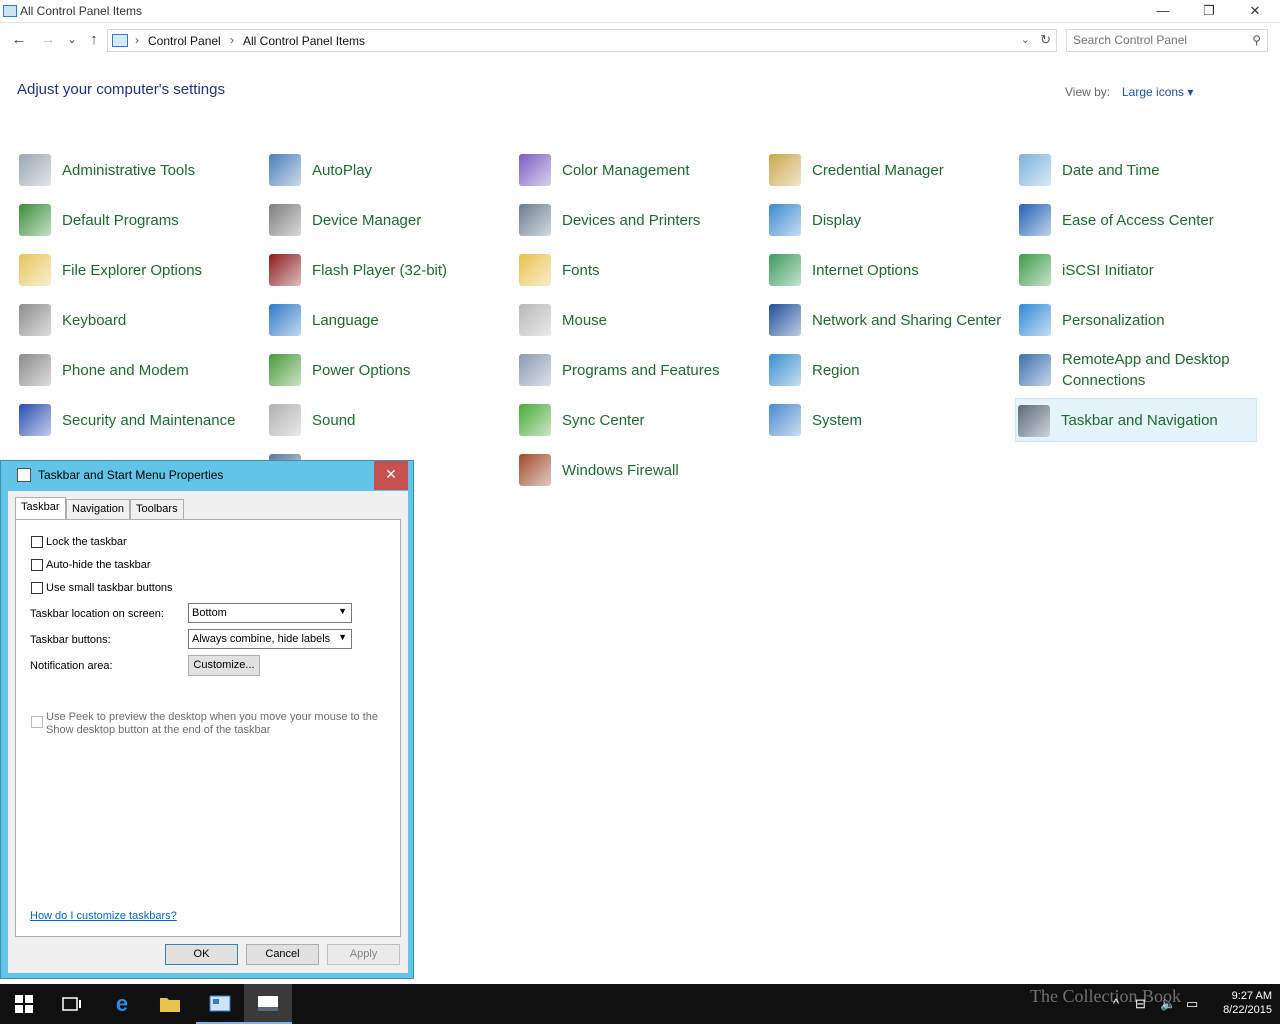  Describe the element at coordinates (1192, 1004) in the screenshot. I see `action-center-icon: ▭` at that location.